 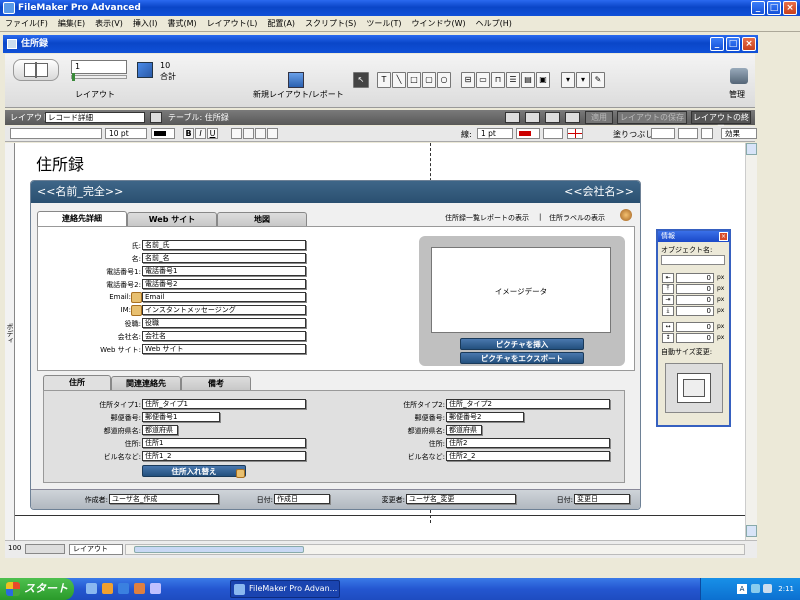 I want to click on horizontal-scrollbar, so click(x=435, y=549).